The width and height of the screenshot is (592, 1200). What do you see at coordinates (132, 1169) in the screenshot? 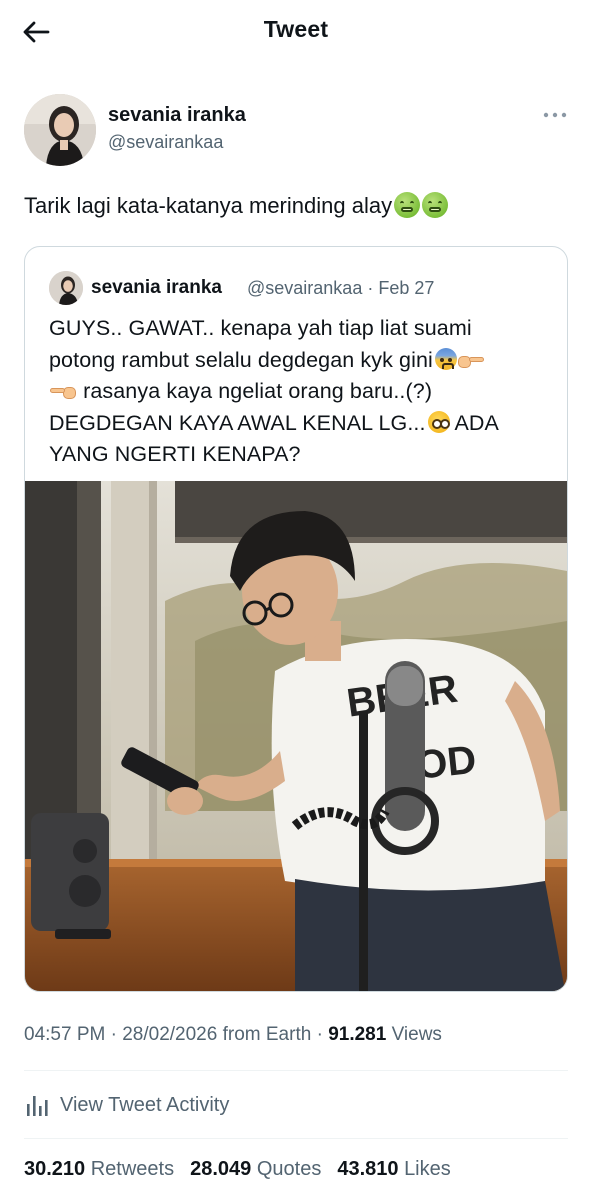
I see `retweets-label: Retweets` at bounding box center [132, 1169].